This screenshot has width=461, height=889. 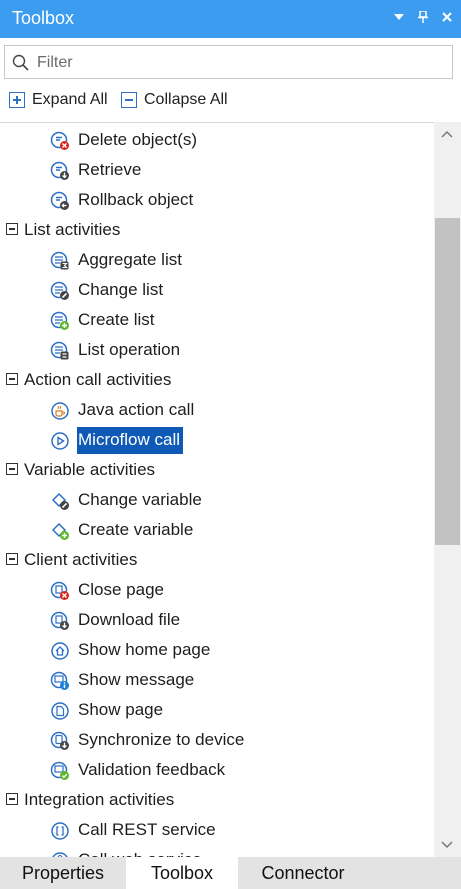 I want to click on show-home-page-icon, so click(x=60, y=651).